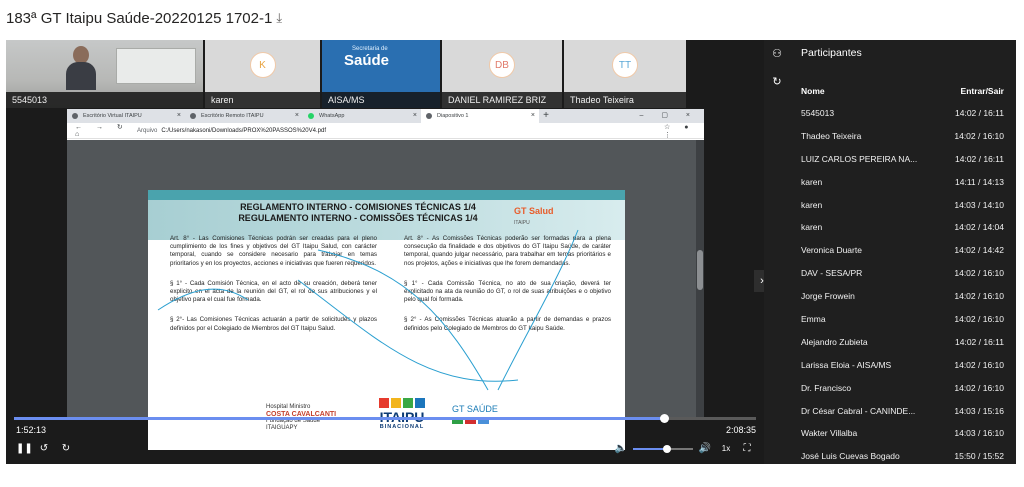 This screenshot has width=1024, height=487. I want to click on tab-label: Diapositivo 1, so click(453, 116).